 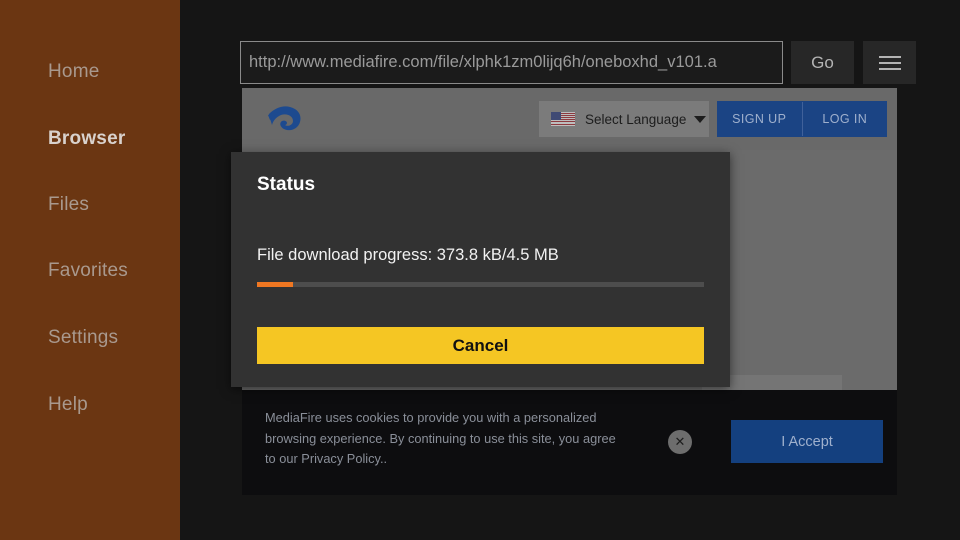 I want to click on language-selector: Select Language, so click(x=624, y=119).